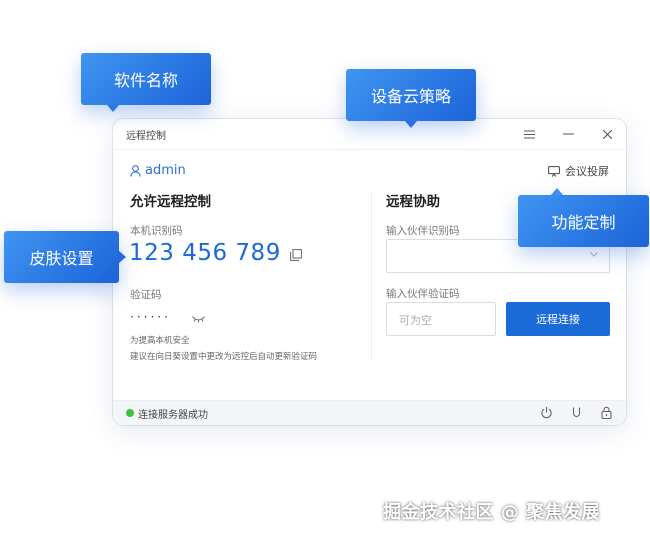 The image size is (650, 542). Describe the element at coordinates (224, 357) in the screenshot. I see `security-hint-line2: 建议在向日葵设置中更改为远控后自动更新验证码` at that location.